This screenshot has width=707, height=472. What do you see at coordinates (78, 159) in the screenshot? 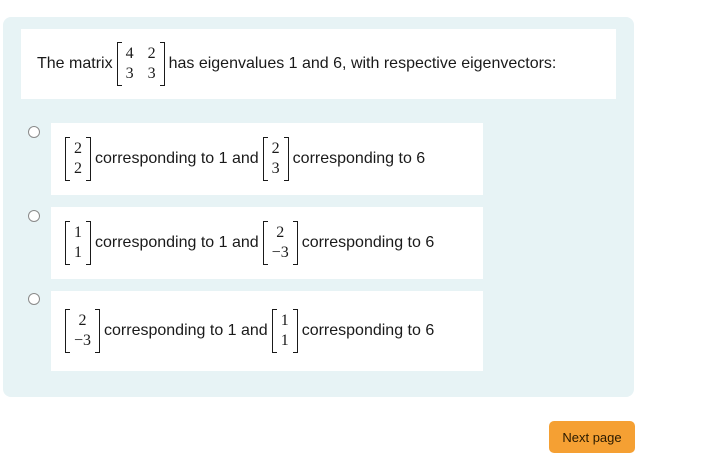
I see `eigenvector-1: 2 2` at bounding box center [78, 159].